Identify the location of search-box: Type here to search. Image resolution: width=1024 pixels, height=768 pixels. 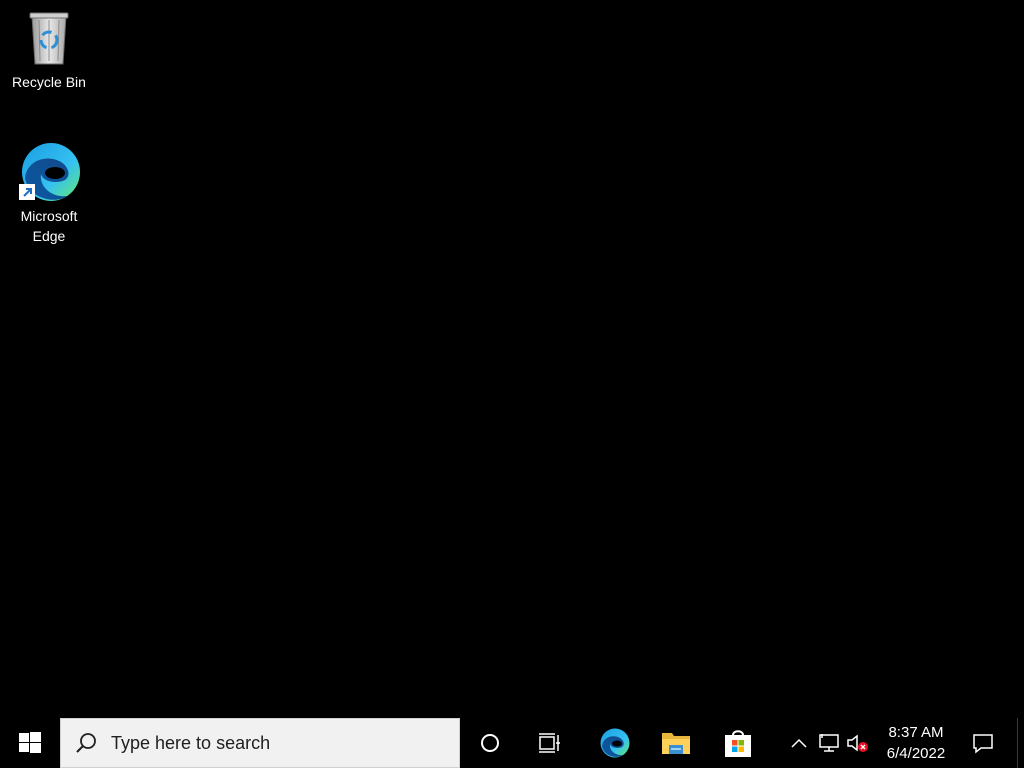
(260, 743).